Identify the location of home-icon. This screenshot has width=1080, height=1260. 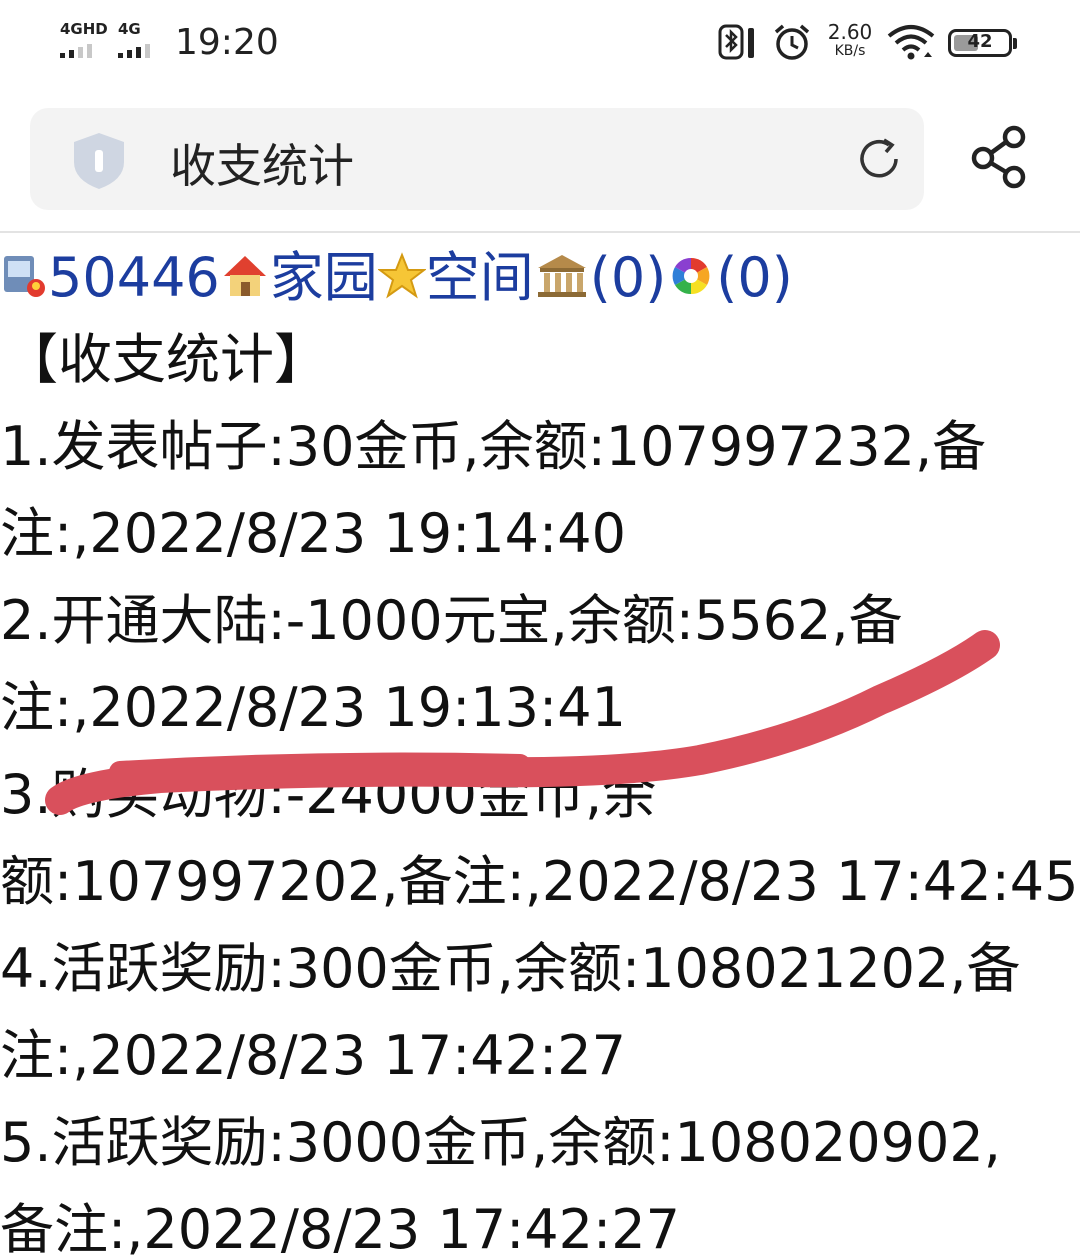
(245, 276).